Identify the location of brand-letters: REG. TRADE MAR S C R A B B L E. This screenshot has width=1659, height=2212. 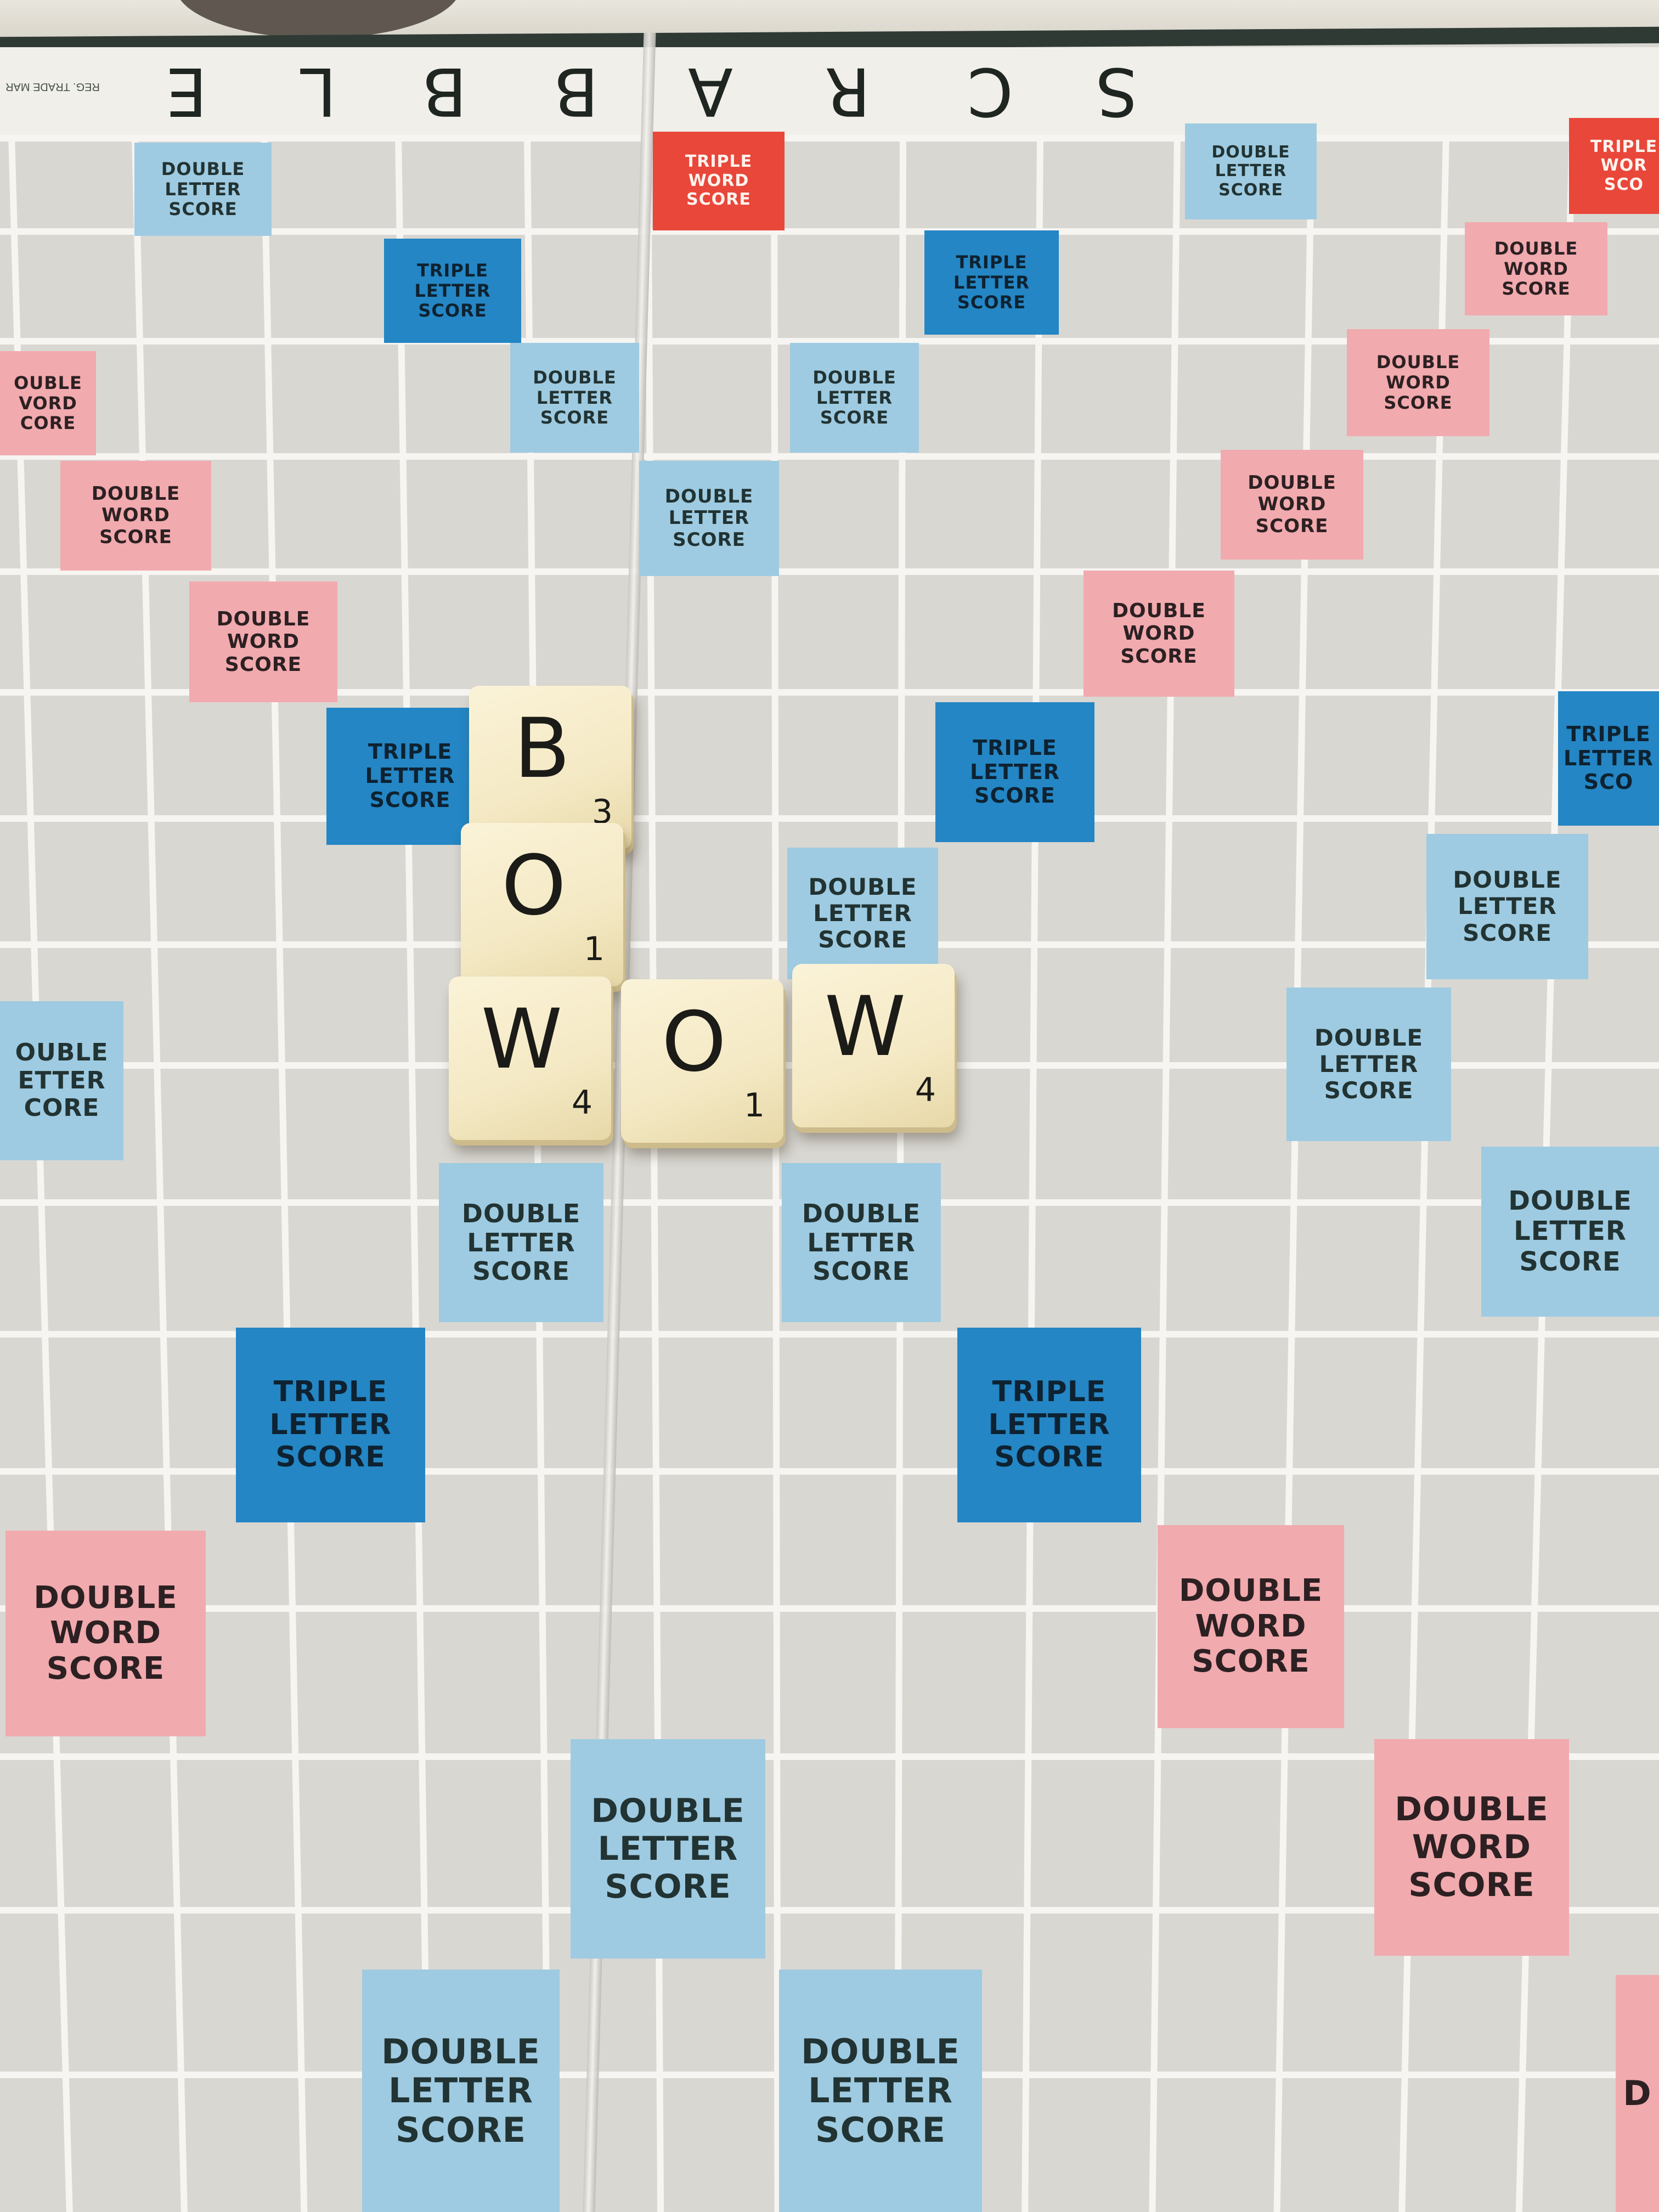
(587, 91).